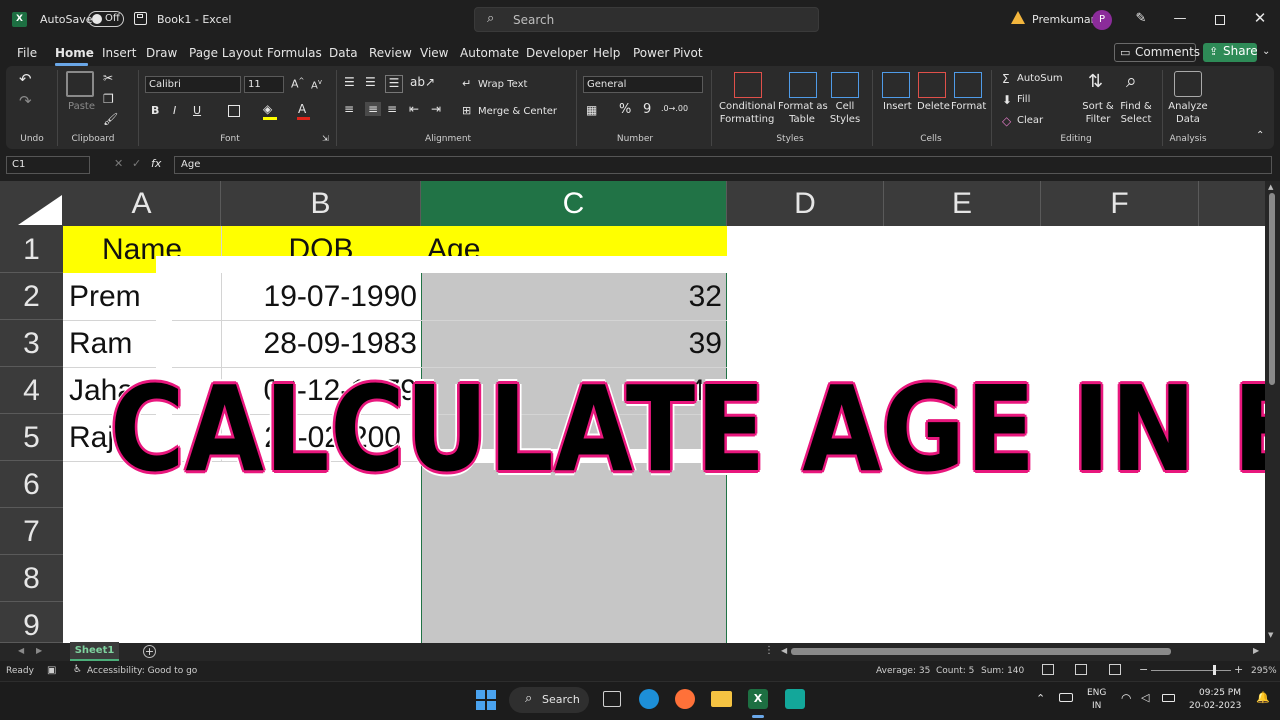 Image resolution: width=1280 pixels, height=720 pixels. What do you see at coordinates (226, 53) in the screenshot?
I see `tab-page-layout: Page Layout` at bounding box center [226, 53].